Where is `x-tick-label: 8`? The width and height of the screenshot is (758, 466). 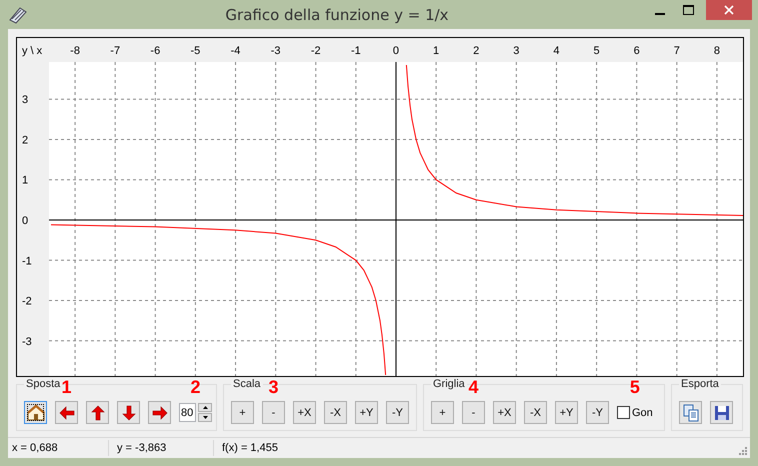
x-tick-label: 8 is located at coordinates (717, 51).